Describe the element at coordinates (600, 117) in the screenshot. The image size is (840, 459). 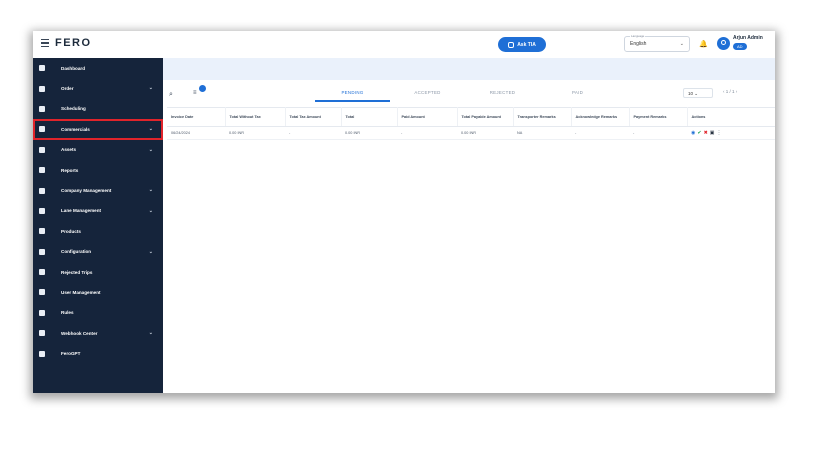
I see `column-header: Acknowledge Remarks` at that location.